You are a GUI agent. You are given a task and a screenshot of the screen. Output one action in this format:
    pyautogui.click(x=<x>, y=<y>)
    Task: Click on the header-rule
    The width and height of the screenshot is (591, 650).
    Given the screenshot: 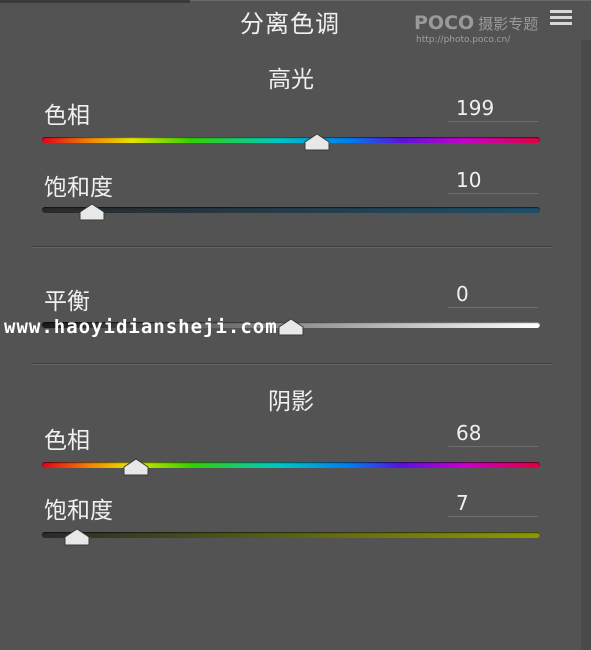 What is the action you would take?
    pyautogui.click(x=390, y=0)
    